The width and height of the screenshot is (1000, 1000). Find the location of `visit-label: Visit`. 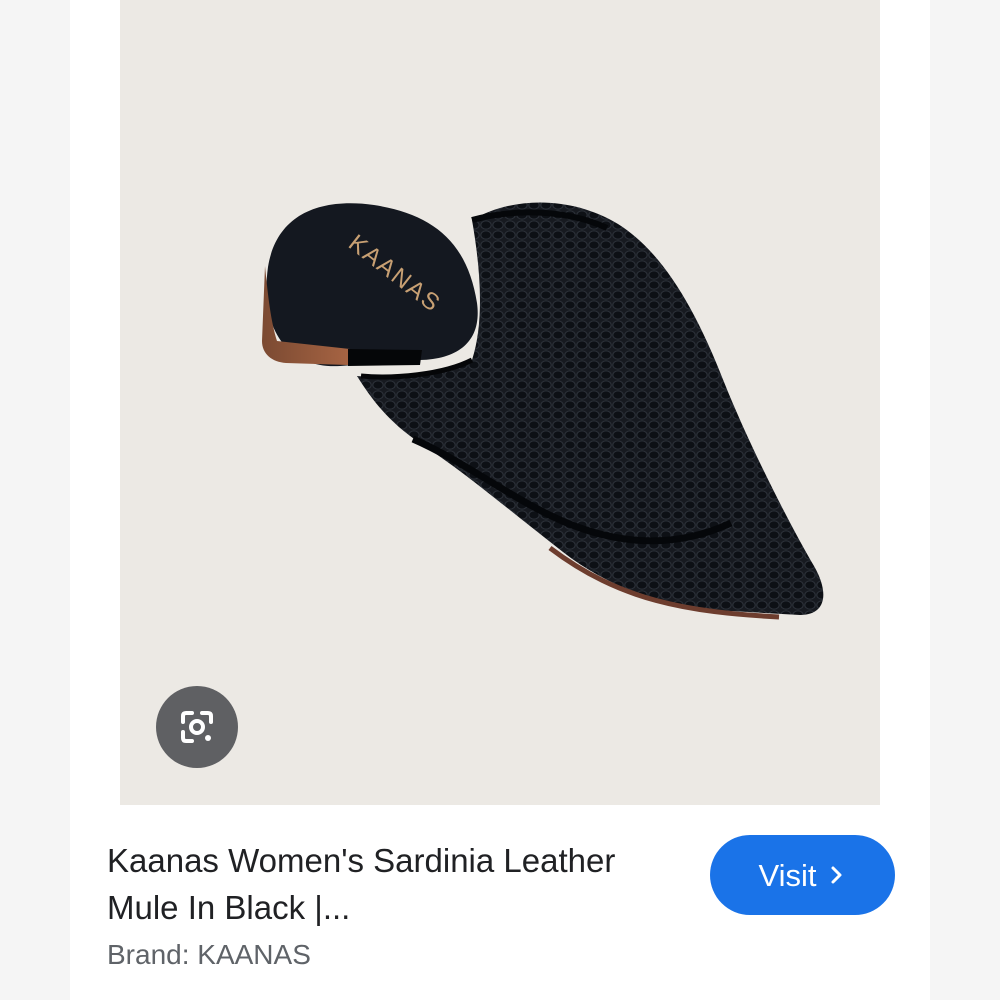

visit-label: Visit is located at coordinates (787, 875).